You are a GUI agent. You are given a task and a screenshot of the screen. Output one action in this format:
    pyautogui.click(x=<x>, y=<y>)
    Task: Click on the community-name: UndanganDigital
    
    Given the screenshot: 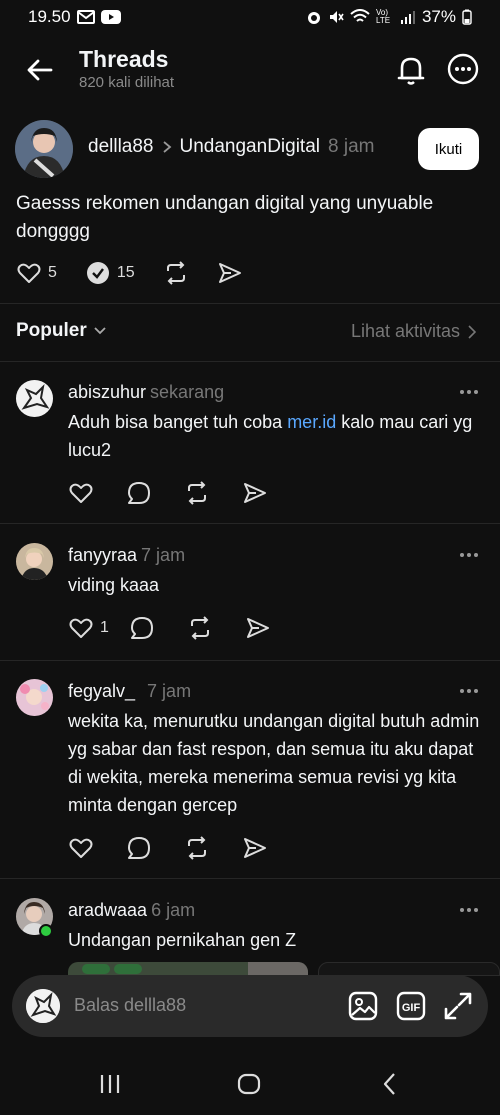 What is the action you would take?
    pyautogui.click(x=250, y=147)
    